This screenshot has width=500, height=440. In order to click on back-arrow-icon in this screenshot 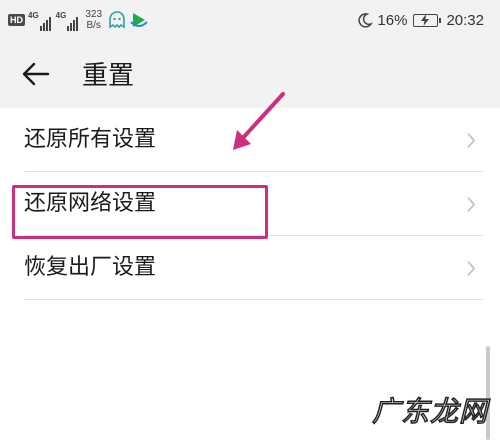, I will do `click(36, 76)`.